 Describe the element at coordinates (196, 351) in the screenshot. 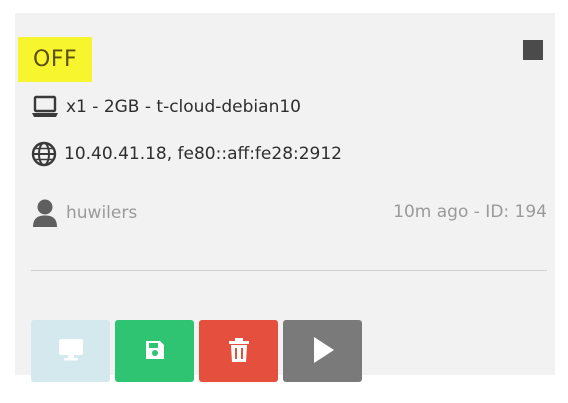

I see `action-bar` at that location.